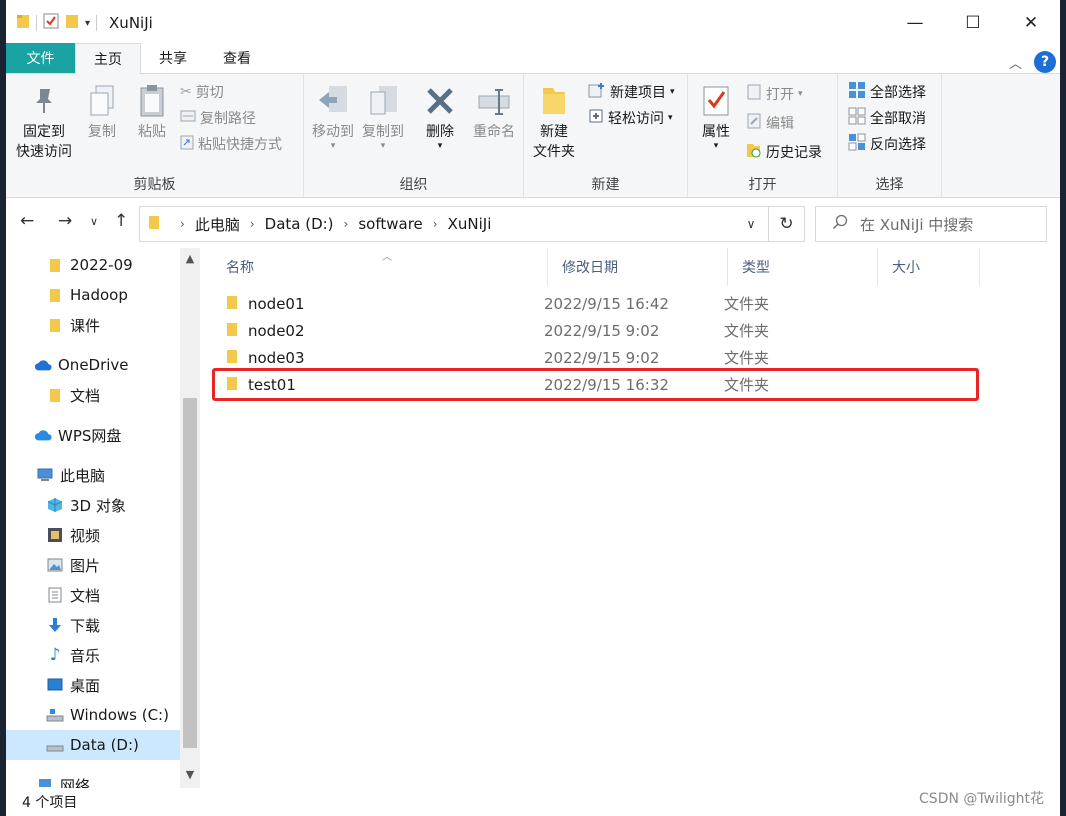  Describe the element at coordinates (929, 267) in the screenshot. I see `column-header-size: 大小` at that location.